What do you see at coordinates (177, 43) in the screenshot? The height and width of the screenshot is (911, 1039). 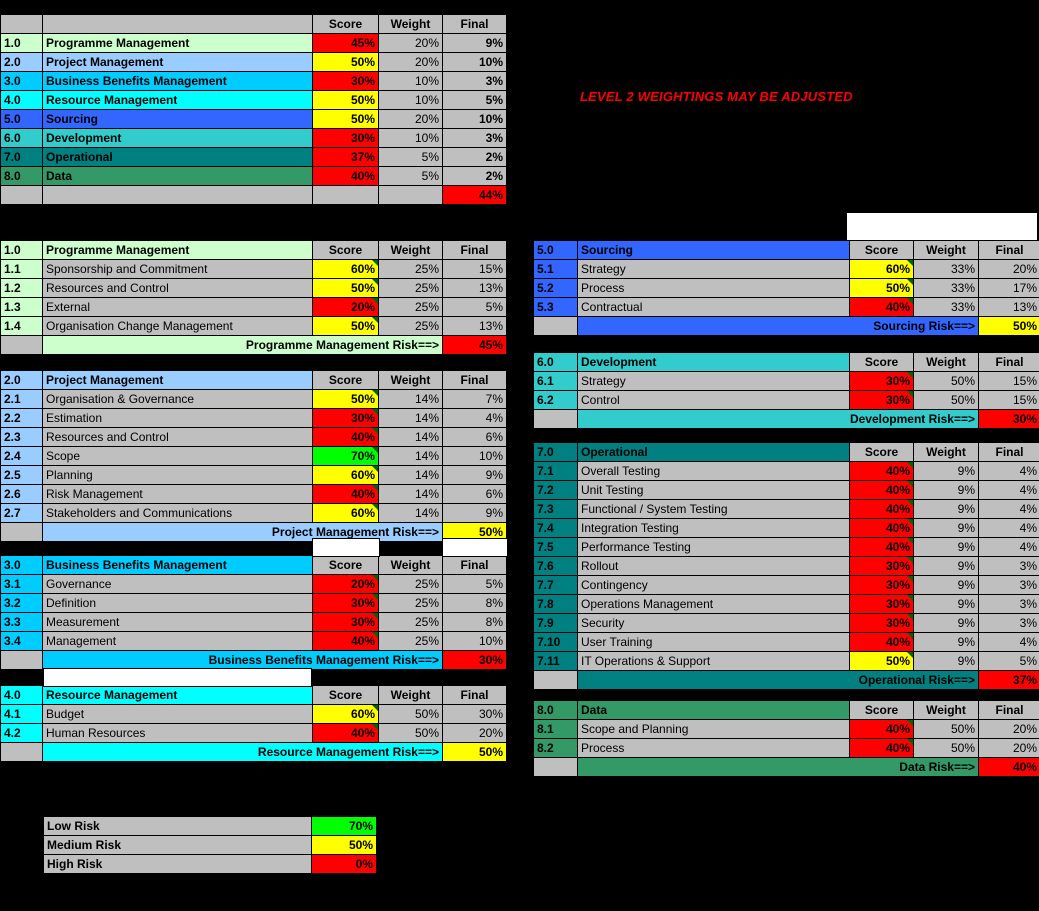 I see `summary-row-name: Programme Management` at bounding box center [177, 43].